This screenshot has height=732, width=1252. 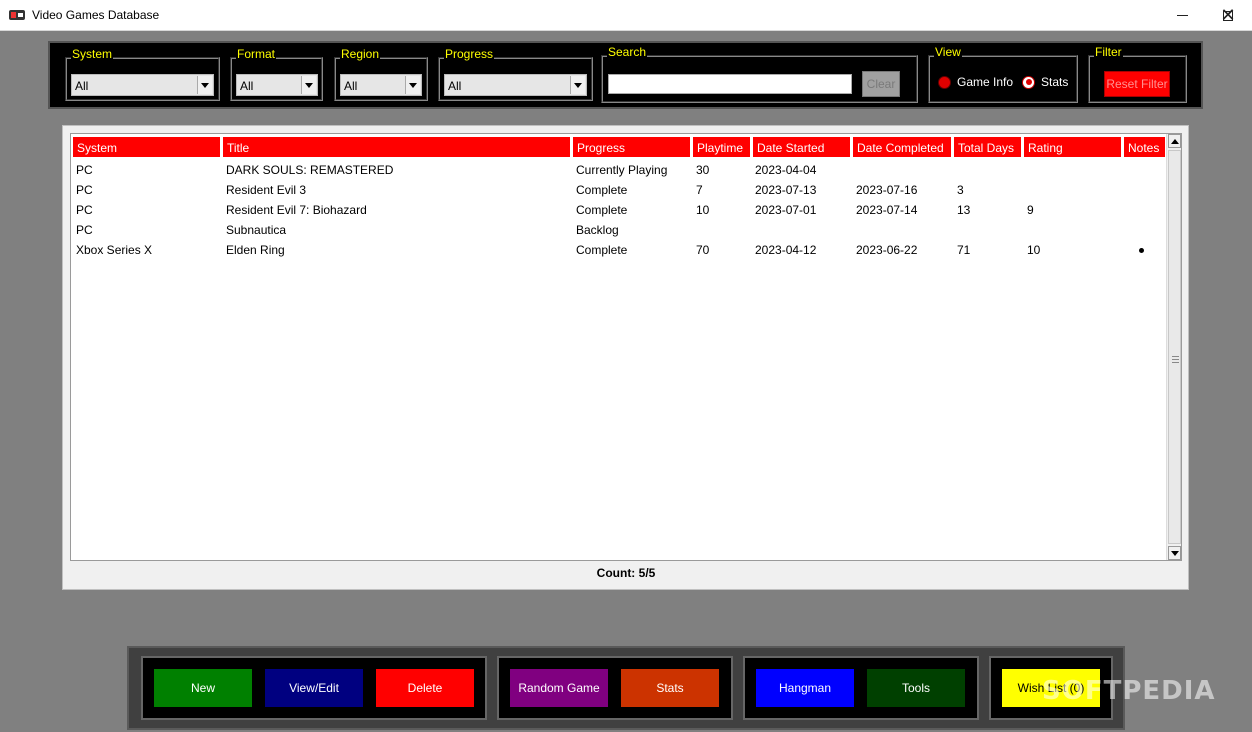 I want to click on system-dropdown-arrow, so click(x=204, y=85).